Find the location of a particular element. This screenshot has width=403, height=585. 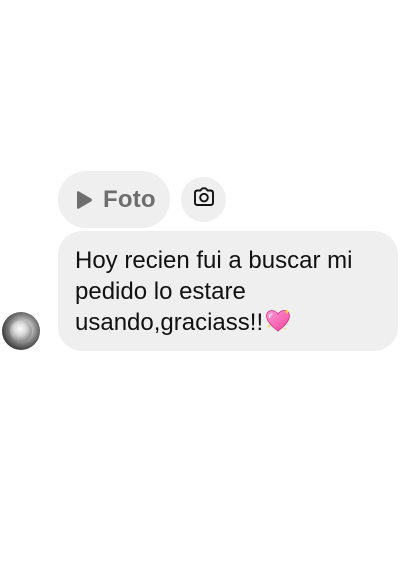

avatar-image is located at coordinates (21, 331).